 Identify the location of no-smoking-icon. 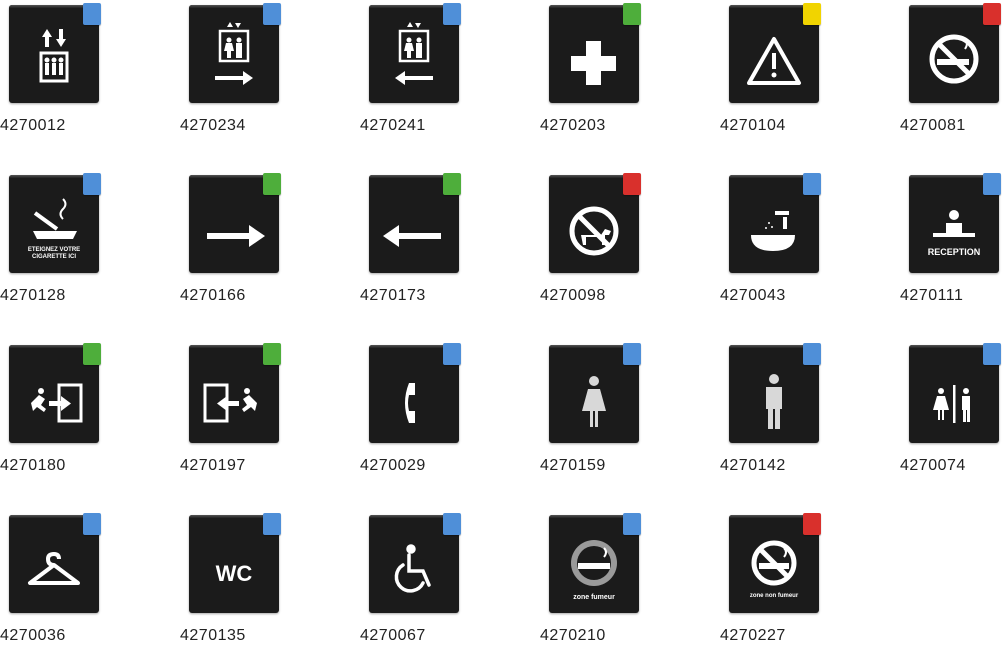
(954, 59).